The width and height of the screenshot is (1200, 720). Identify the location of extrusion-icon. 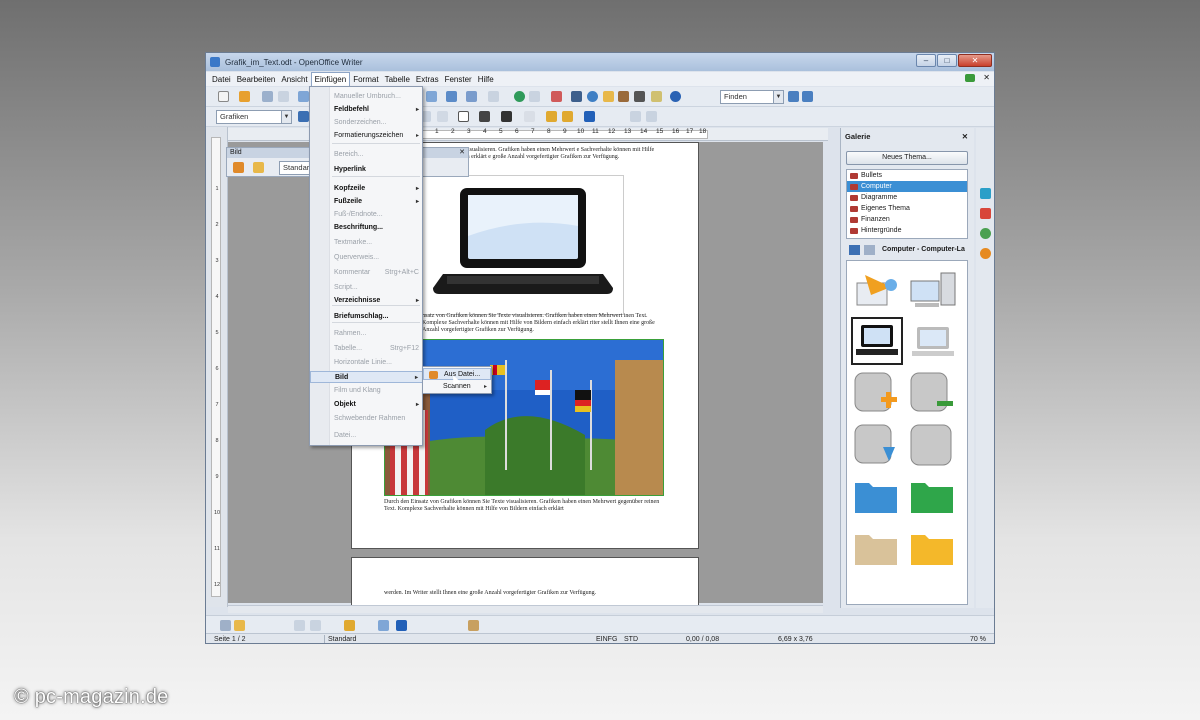
(473, 625).